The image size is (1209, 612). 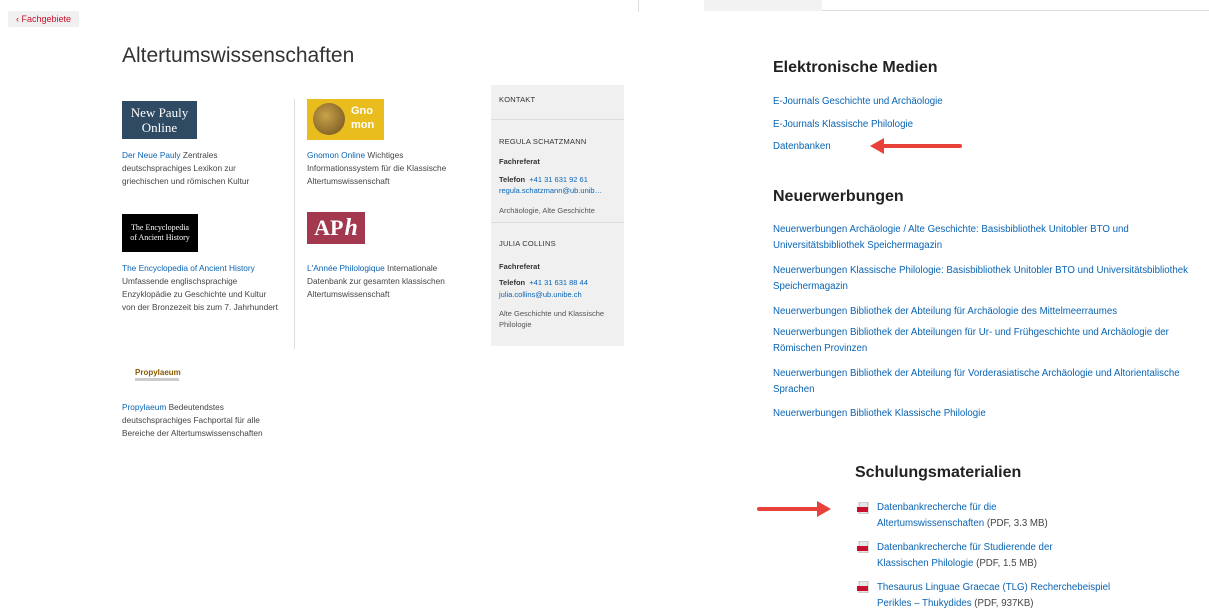 What do you see at coordinates (144, 407) in the screenshot?
I see `propylaeum-link: Propylaeum` at bounding box center [144, 407].